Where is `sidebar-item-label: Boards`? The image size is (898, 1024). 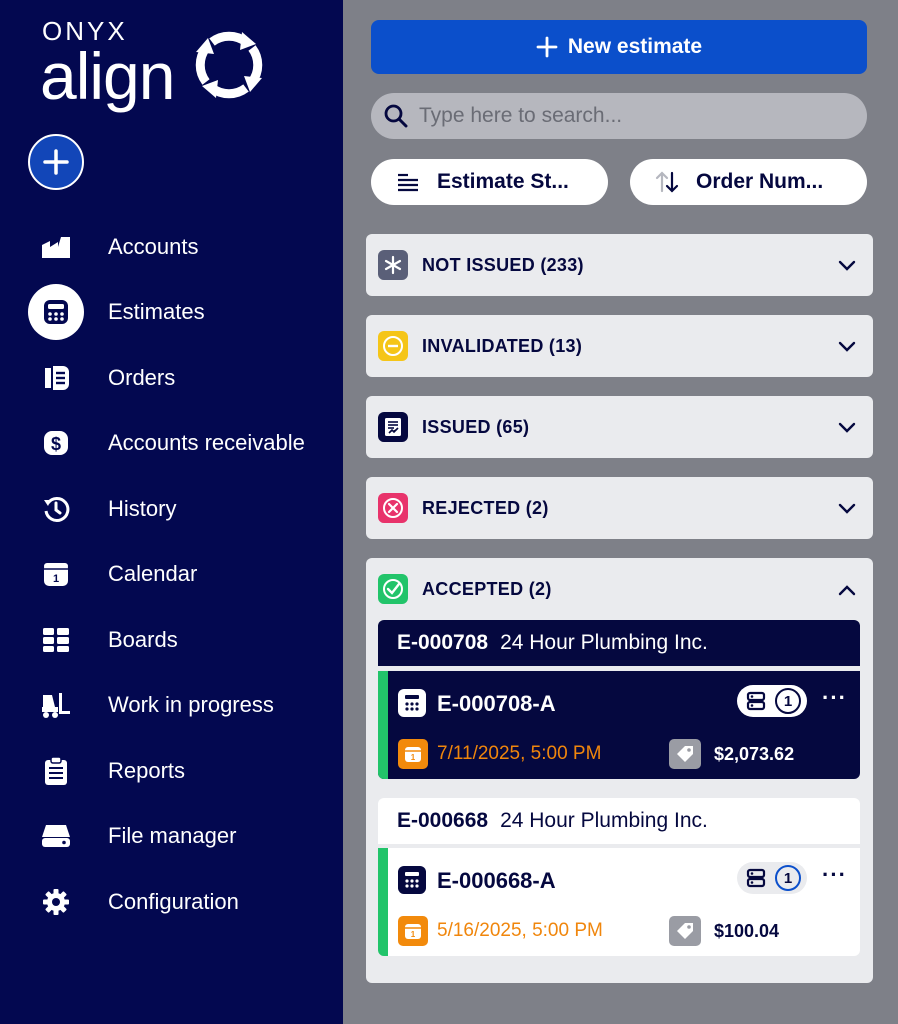 sidebar-item-label: Boards is located at coordinates (143, 639).